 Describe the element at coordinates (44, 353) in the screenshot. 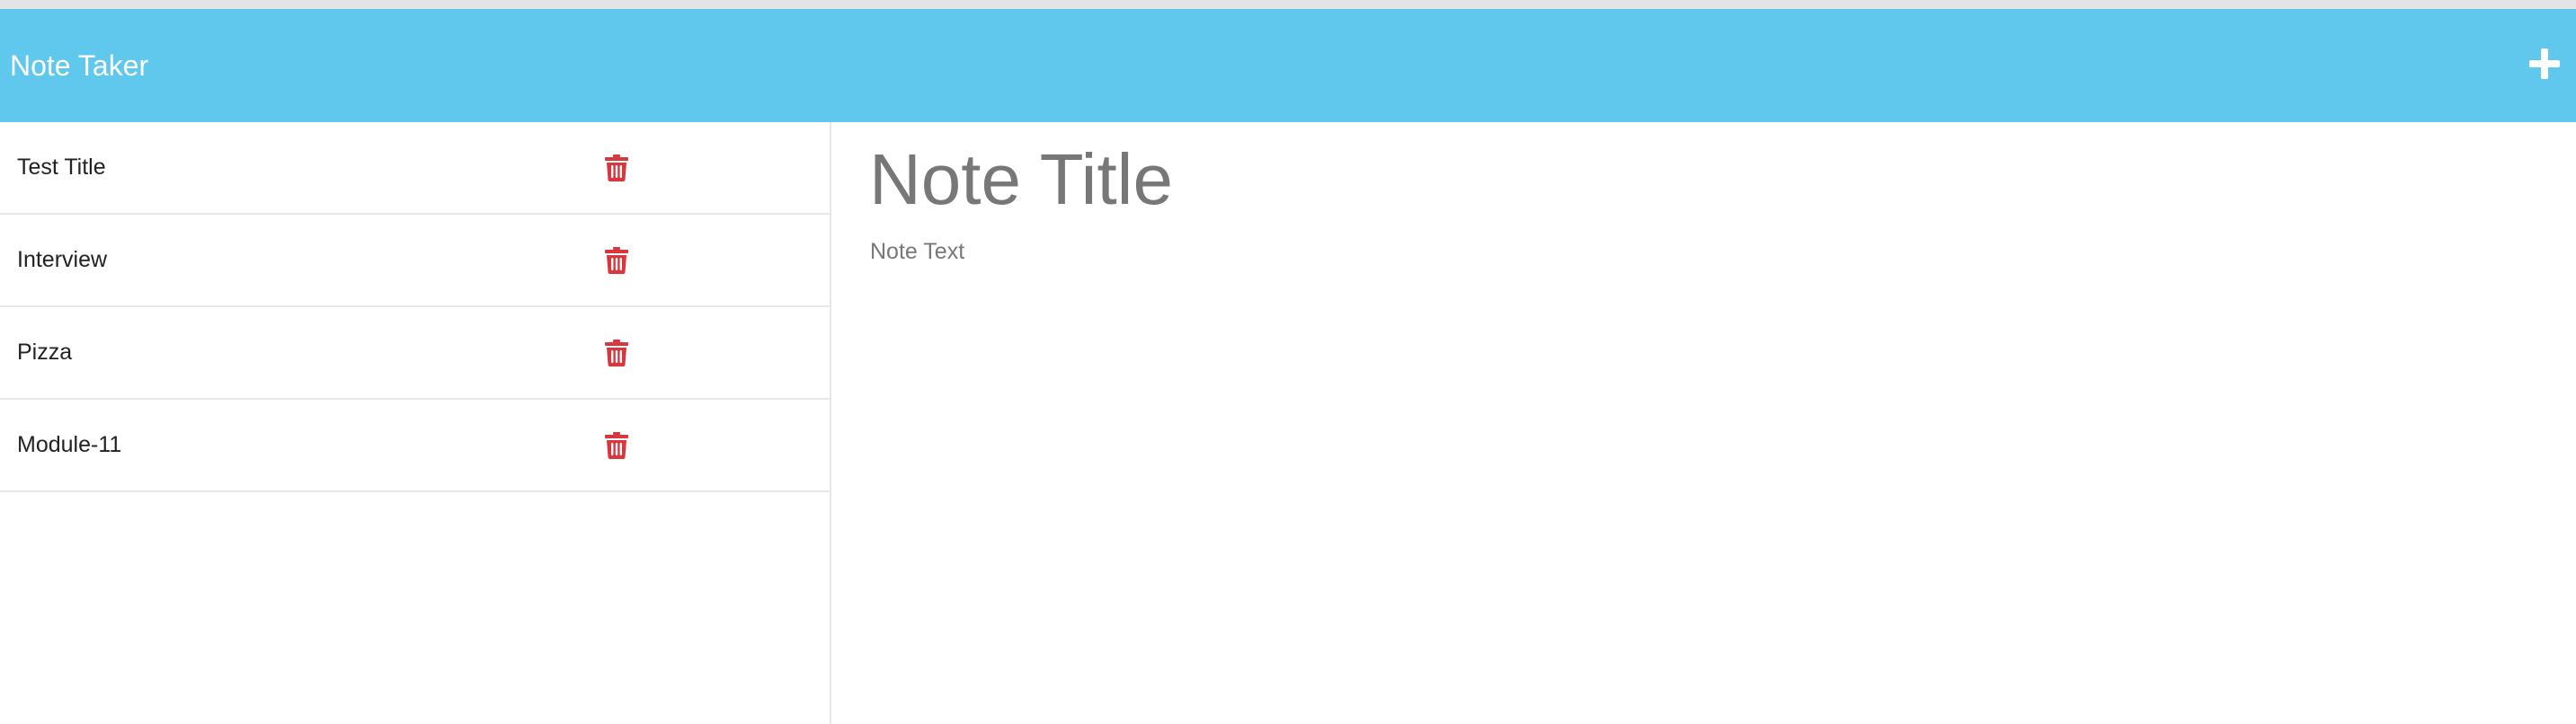

I see `note-item-title: Pizza` at that location.